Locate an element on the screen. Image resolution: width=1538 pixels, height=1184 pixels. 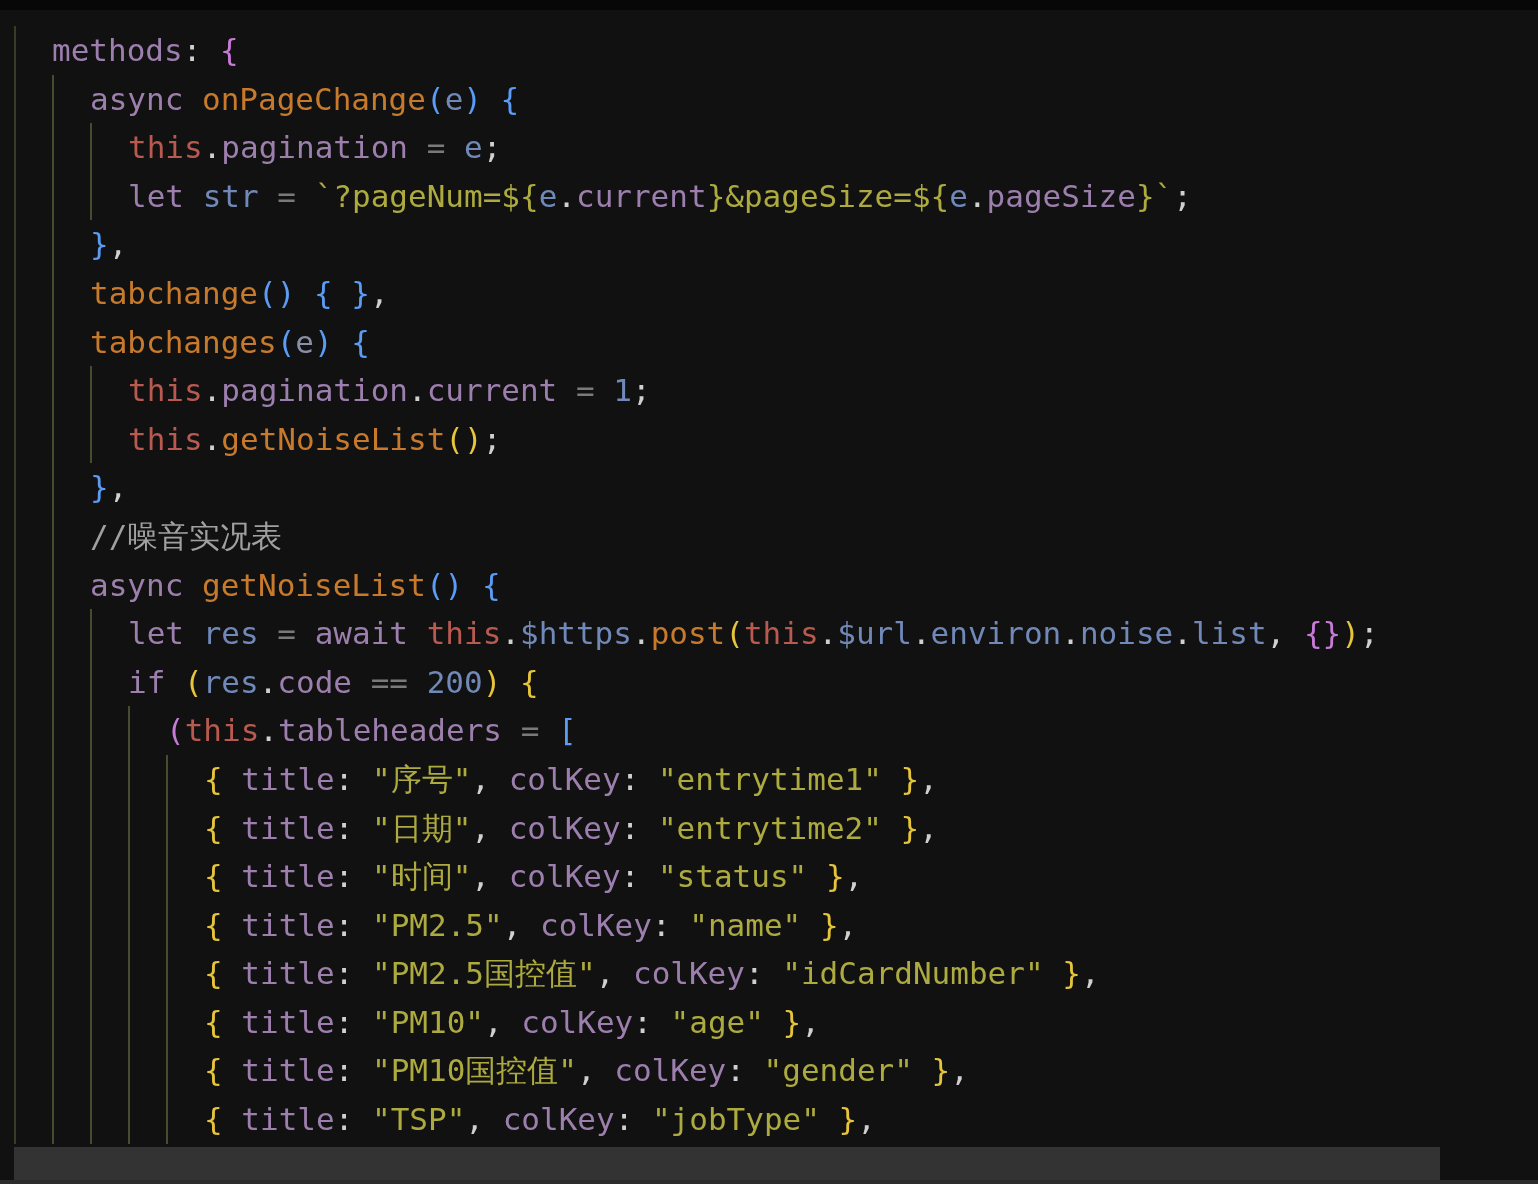
code-line: this.getNoiseList(); is located at coordinates (315, 439).